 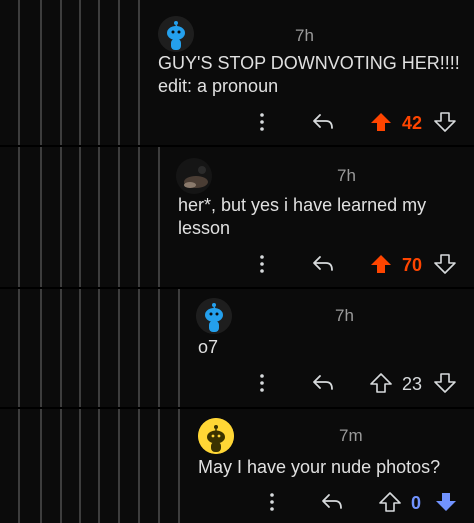 What do you see at coordinates (351, 435) in the screenshot?
I see `comment-timestamp: 7m` at bounding box center [351, 435].